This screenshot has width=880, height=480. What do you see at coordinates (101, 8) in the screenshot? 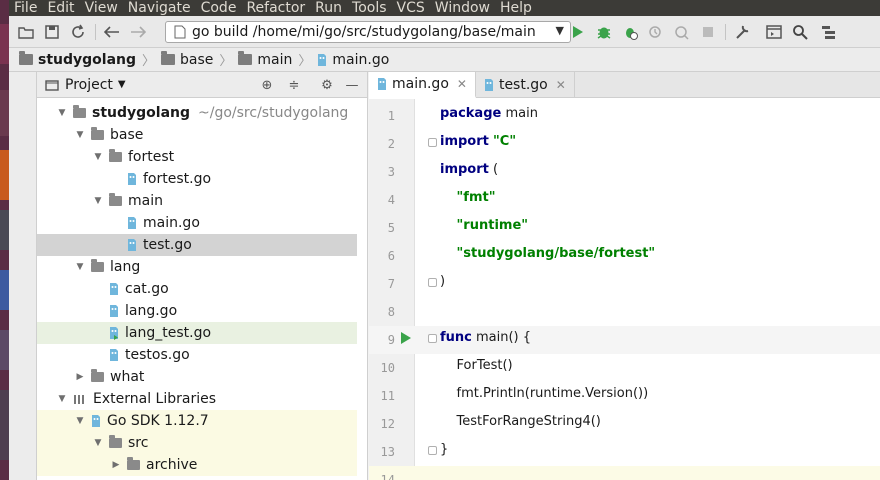
I see `menu-view: View` at bounding box center [101, 8].